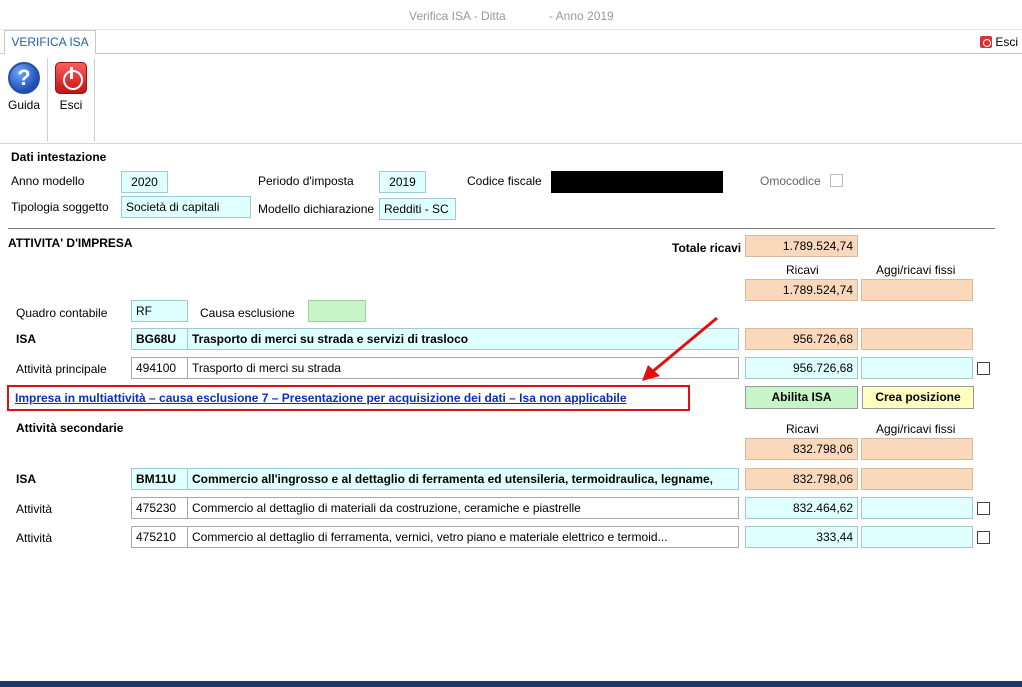 The height and width of the screenshot is (687, 1022). Describe the element at coordinates (511, 42) in the screenshot. I see `tab-bar: VERIFICA ISA Esci` at that location.